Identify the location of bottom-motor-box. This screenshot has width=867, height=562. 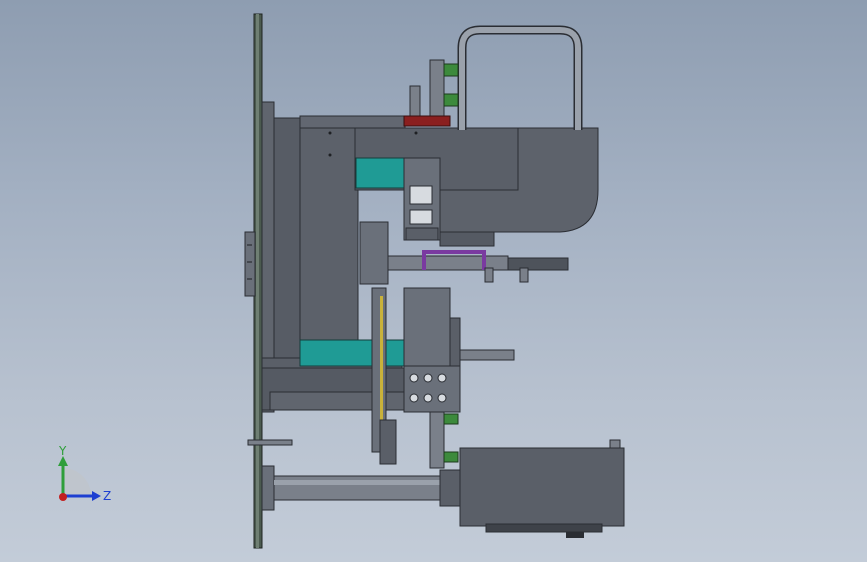
(542, 488).